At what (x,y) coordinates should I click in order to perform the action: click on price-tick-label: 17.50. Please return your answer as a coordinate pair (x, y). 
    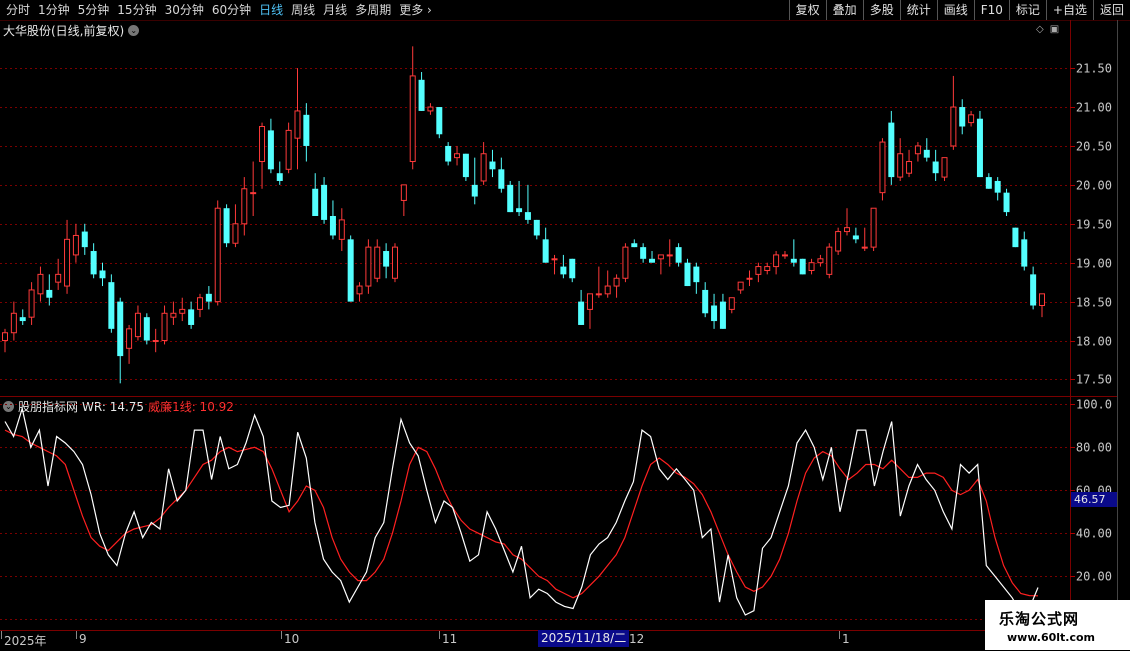
    Looking at the image, I should click on (1094, 380).